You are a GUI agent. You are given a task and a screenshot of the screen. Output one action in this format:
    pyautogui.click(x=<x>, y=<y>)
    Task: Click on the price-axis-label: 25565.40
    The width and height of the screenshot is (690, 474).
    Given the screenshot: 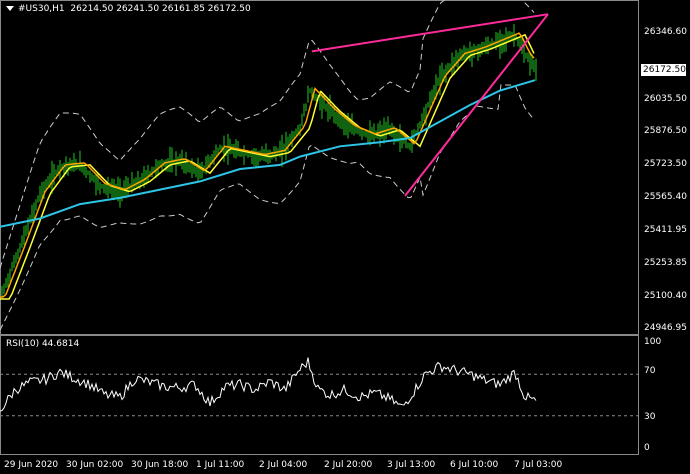 What is the action you would take?
    pyautogui.click(x=665, y=197)
    